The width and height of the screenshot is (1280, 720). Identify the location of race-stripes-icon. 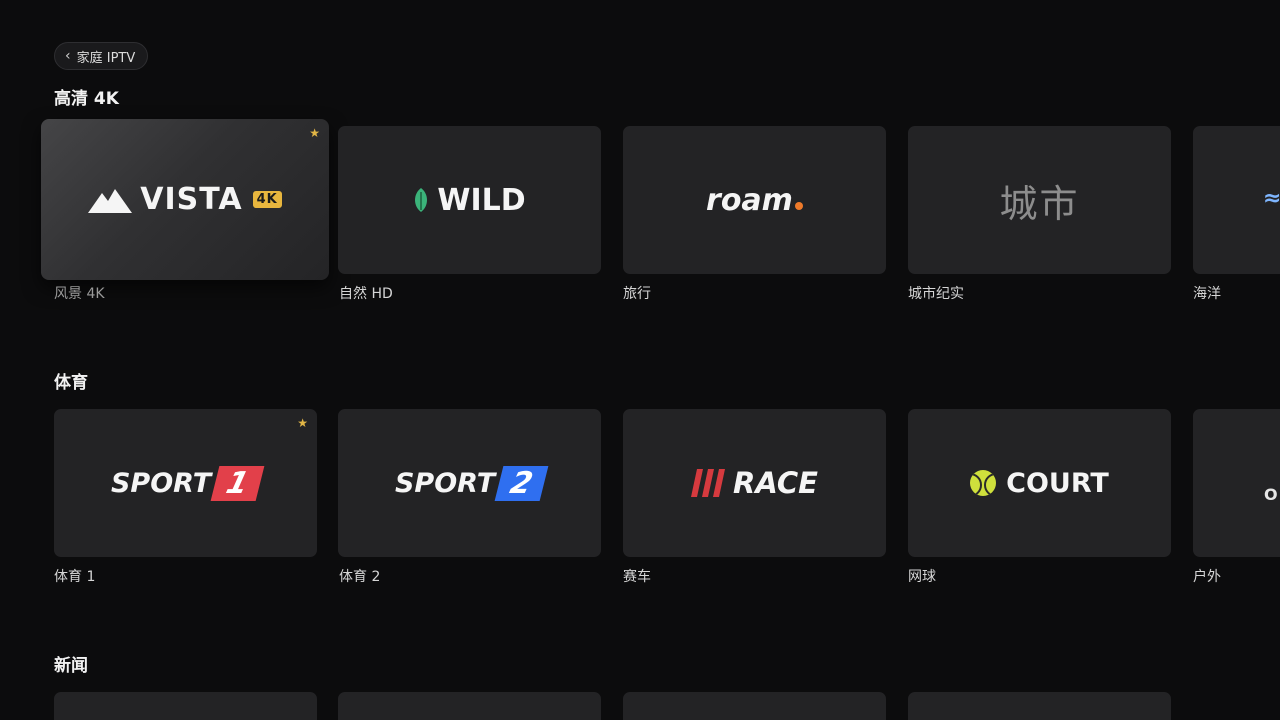
(708, 483).